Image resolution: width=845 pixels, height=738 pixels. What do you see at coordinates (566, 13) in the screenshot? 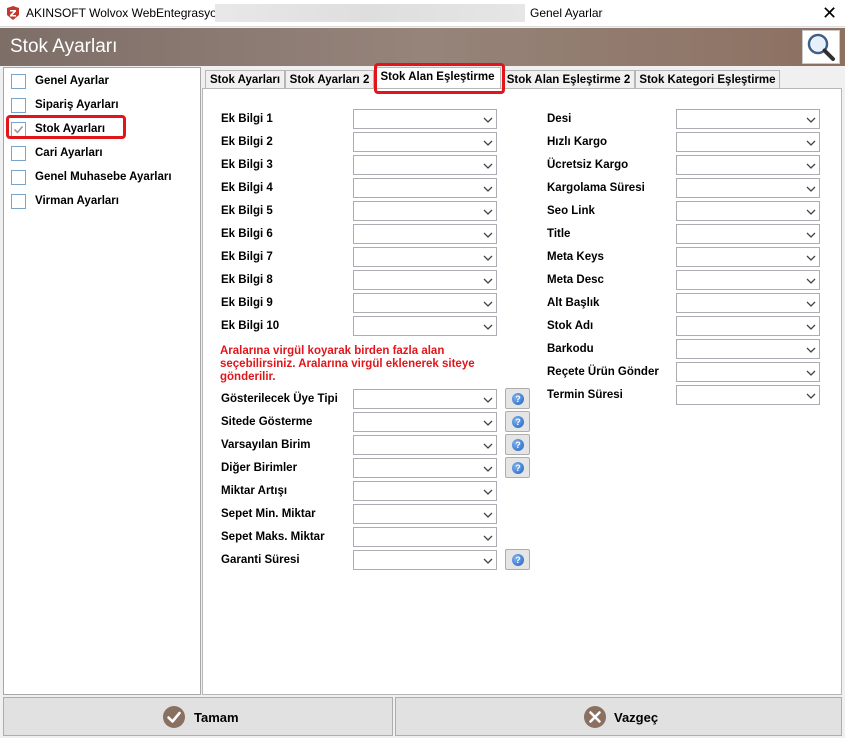
I see `window-title: Genel Ayarlar` at bounding box center [566, 13].